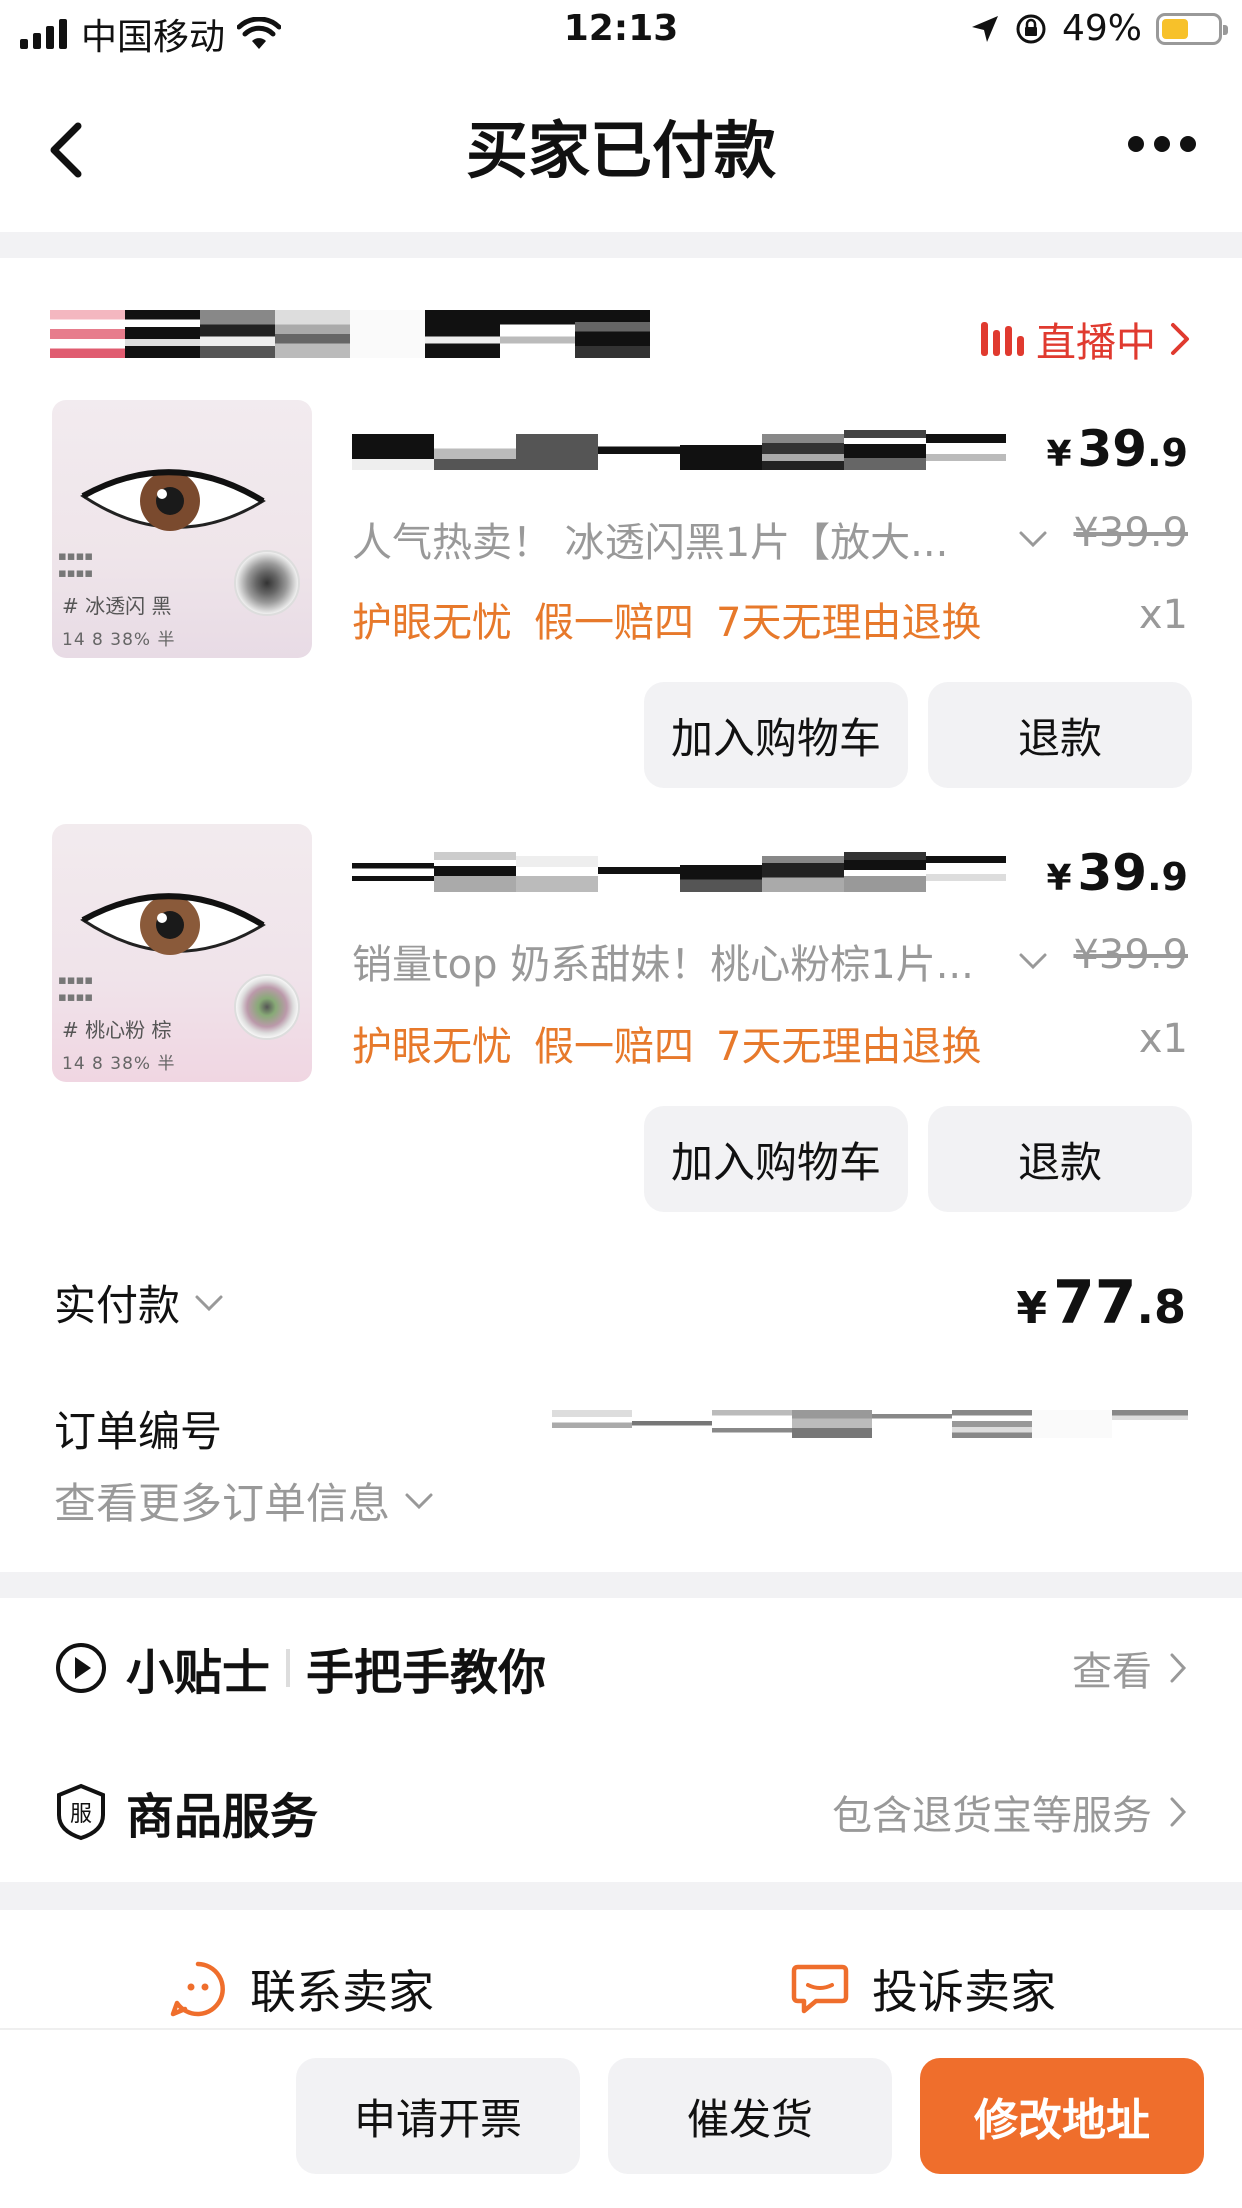 The image size is (1242, 2208). I want to click on payment-total: ¥77.8, so click(1101, 1303).